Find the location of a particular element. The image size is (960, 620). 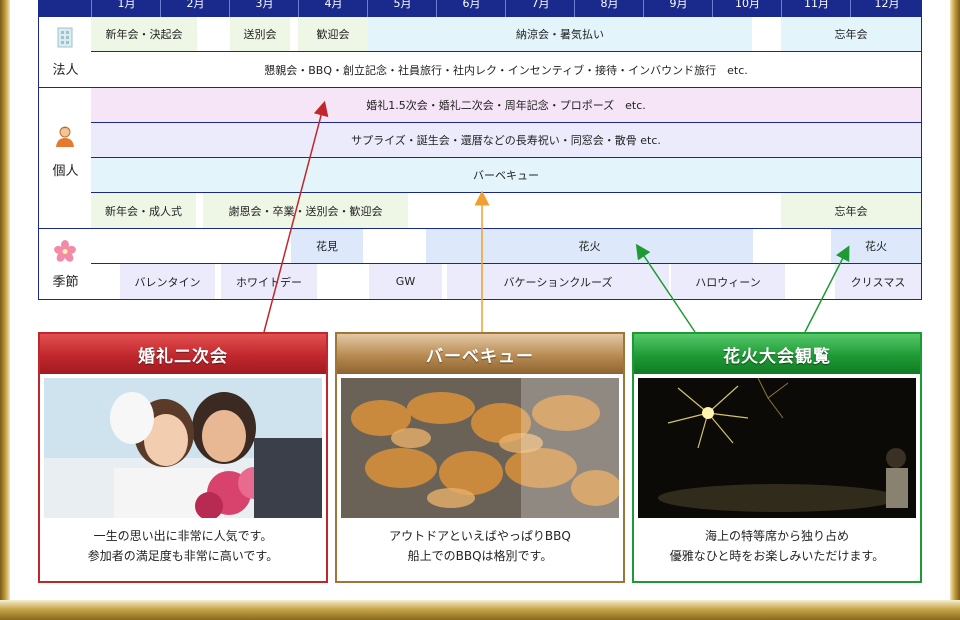

event-cell: 花見 is located at coordinates (327, 246).